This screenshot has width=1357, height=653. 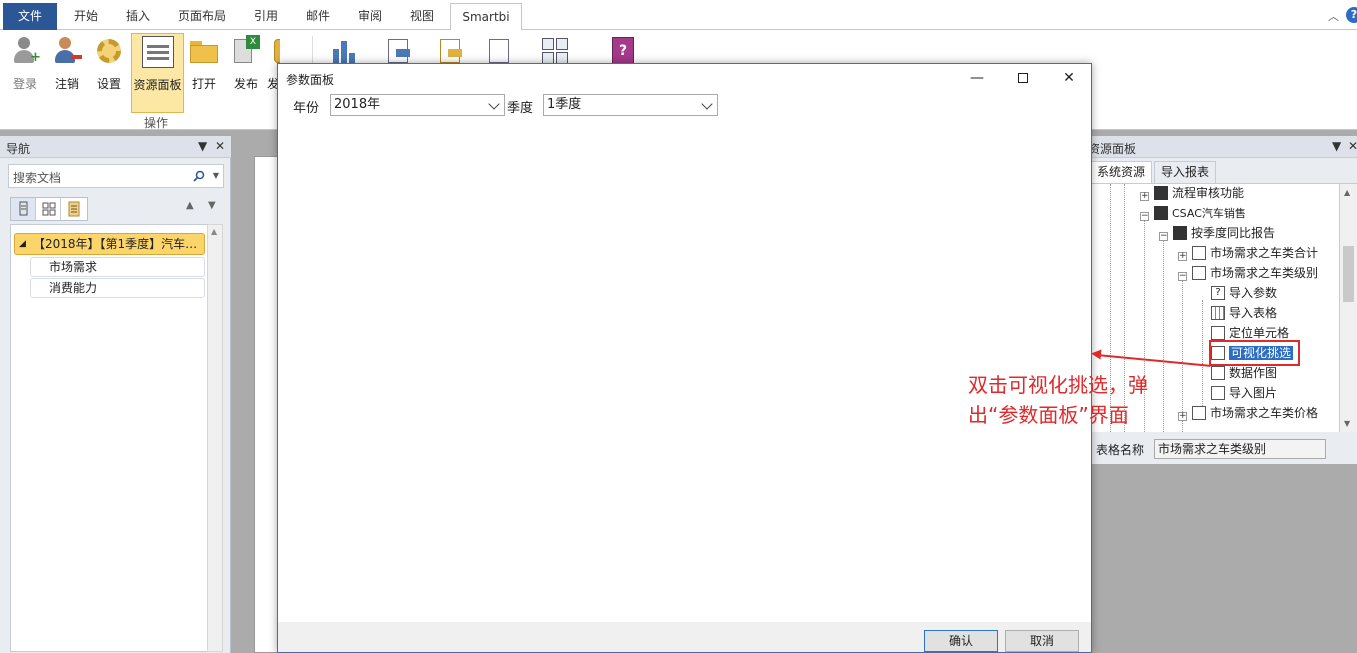 I want to click on search-icon, so click(x=199, y=176).